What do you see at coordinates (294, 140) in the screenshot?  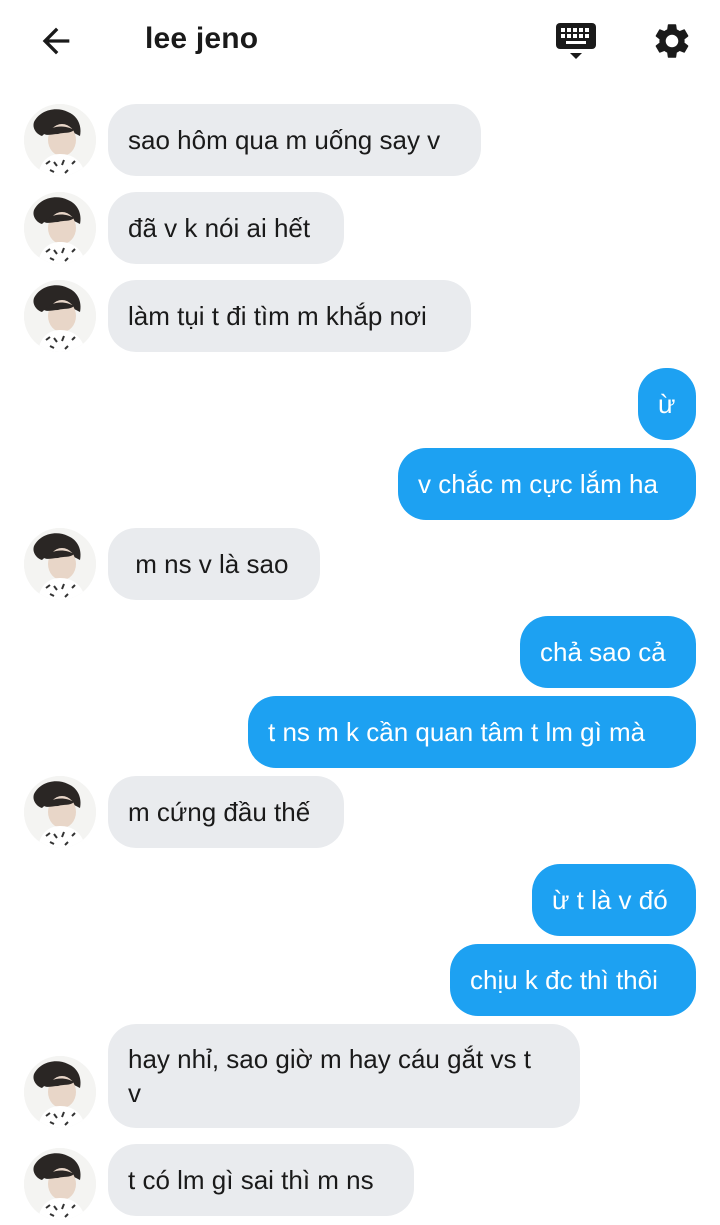 I see `incoming-message: sao hôm qua m uống say v` at bounding box center [294, 140].